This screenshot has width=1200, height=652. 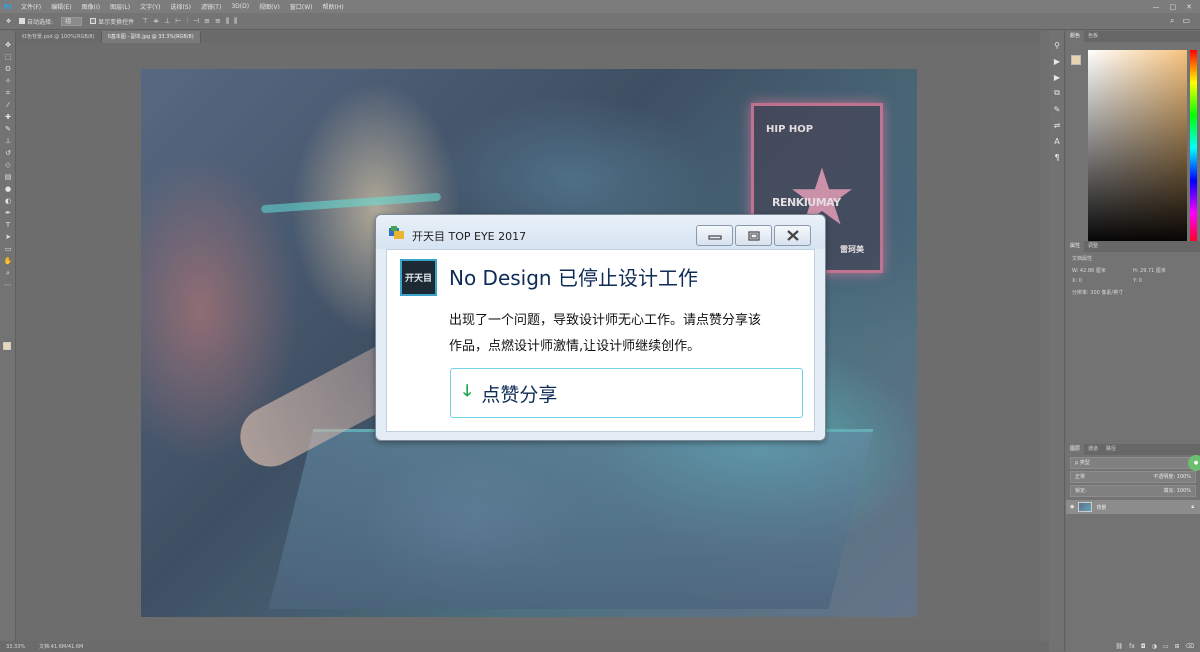 I want to click on search-icon: ⌕, so click(x=1172, y=21).